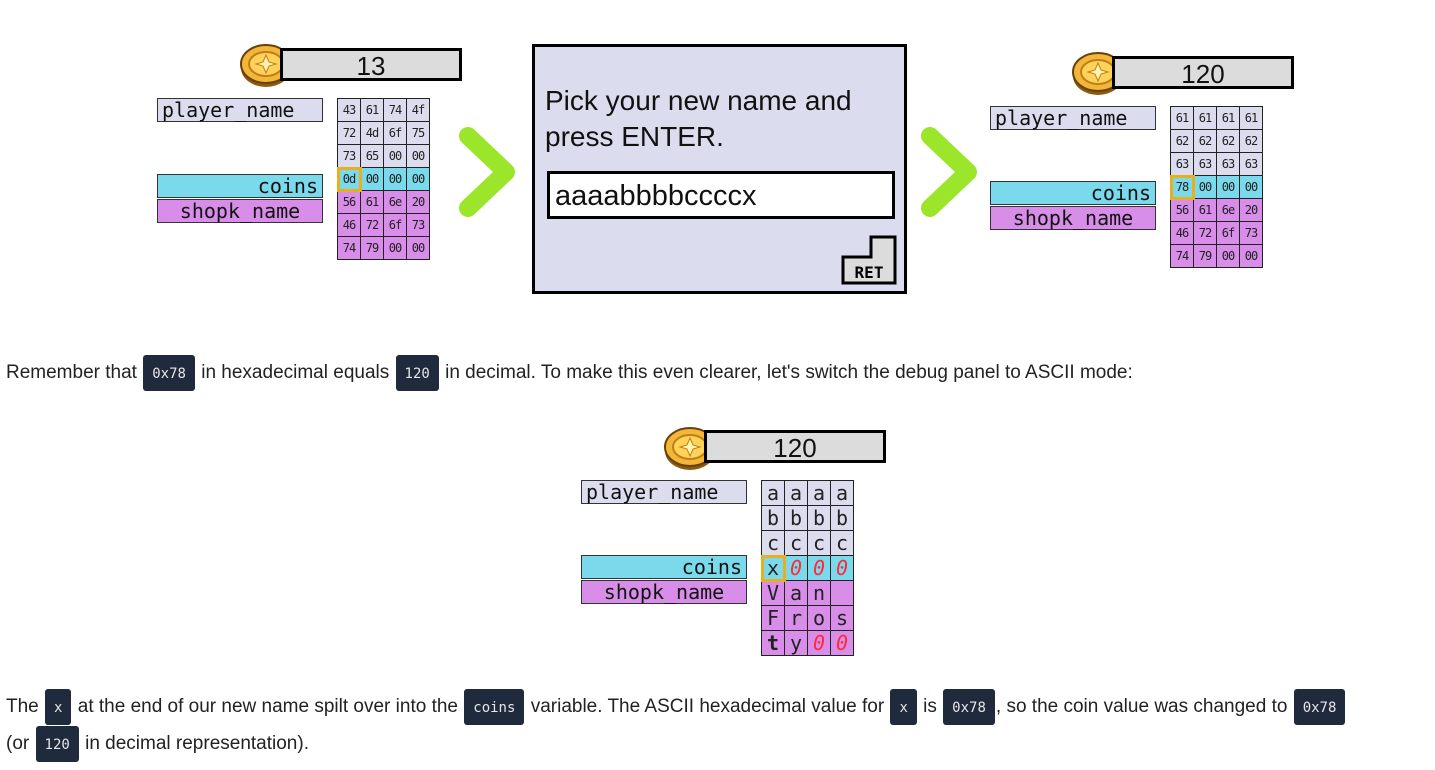  What do you see at coordinates (71, 373) in the screenshot?
I see `text: Remember that` at bounding box center [71, 373].